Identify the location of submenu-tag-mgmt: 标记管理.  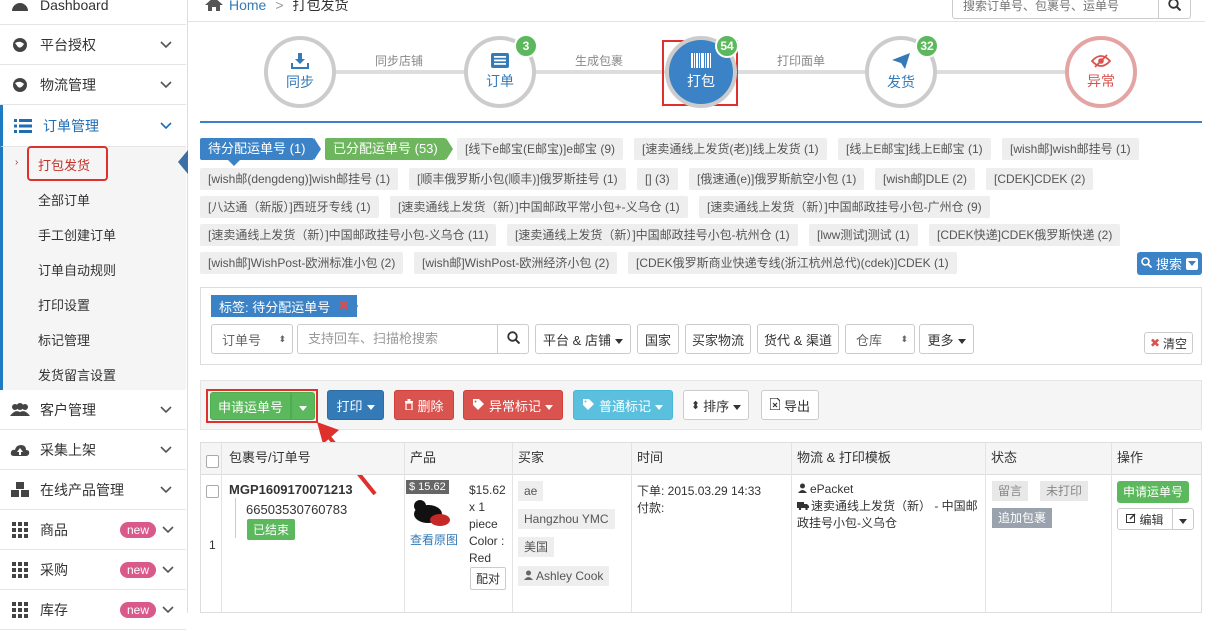
(96, 339).